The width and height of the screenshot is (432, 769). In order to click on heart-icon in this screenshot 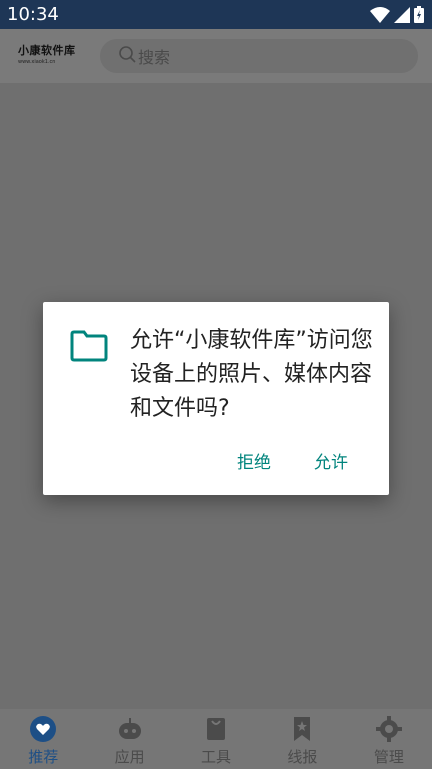, I will do `click(43, 729)`.